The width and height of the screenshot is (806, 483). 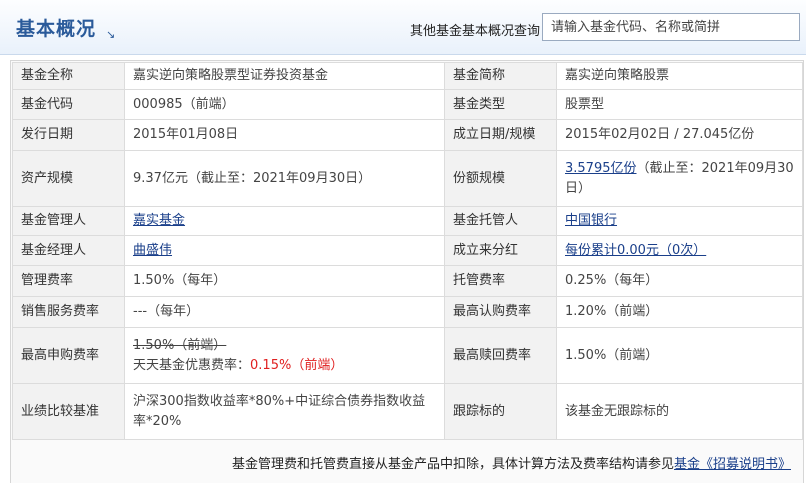 I want to click on fee-note-text: 基金管理费和托管费直接从基金产品中扣除，具体计算方法及费率结构请参见, so click(x=452, y=464).